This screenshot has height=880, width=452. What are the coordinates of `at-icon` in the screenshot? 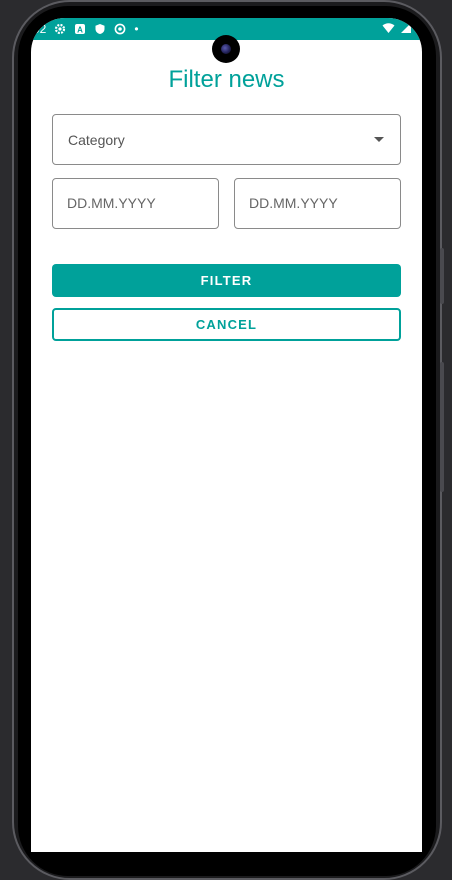 It's located at (120, 29).